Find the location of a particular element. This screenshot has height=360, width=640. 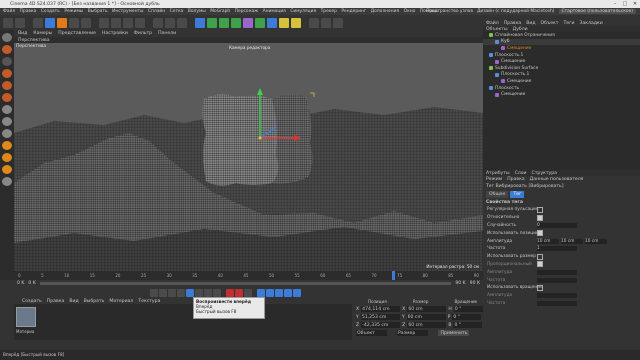

viewport-solo-icon is located at coordinates (338, 22).